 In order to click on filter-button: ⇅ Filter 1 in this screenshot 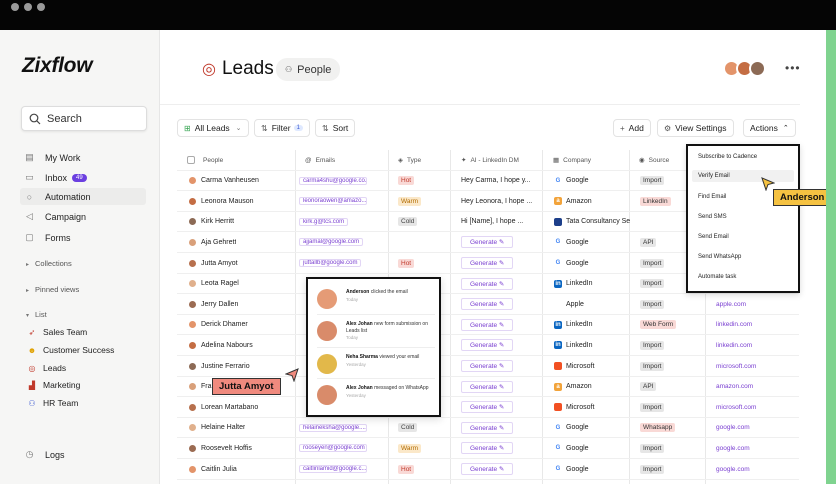, I will do `click(282, 128)`.